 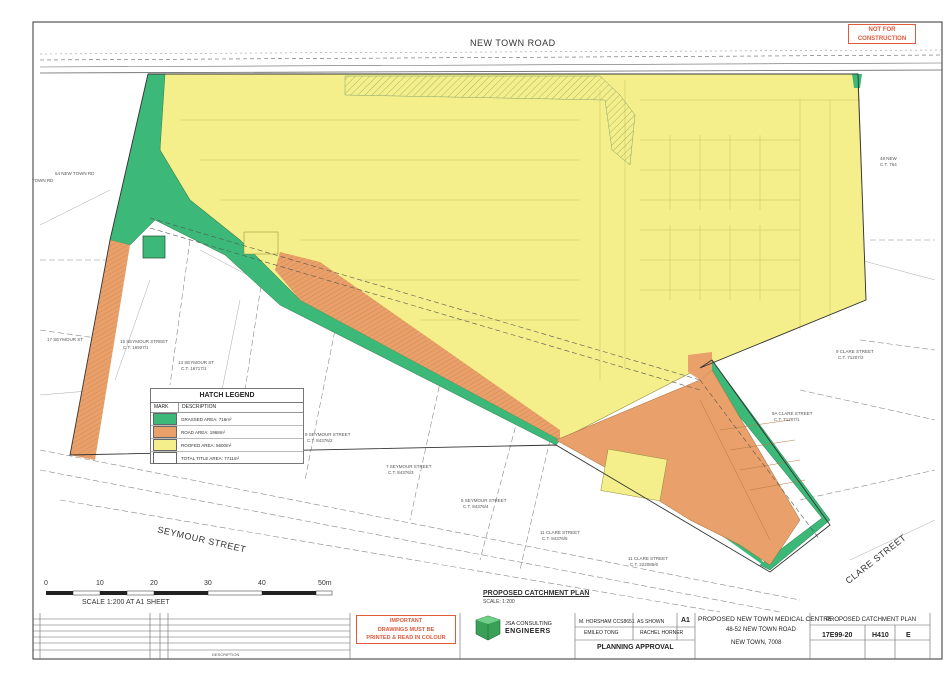 What do you see at coordinates (536, 593) in the screenshot?
I see `plan-title: PROPOSED CATCHMENT PLAN` at bounding box center [536, 593].